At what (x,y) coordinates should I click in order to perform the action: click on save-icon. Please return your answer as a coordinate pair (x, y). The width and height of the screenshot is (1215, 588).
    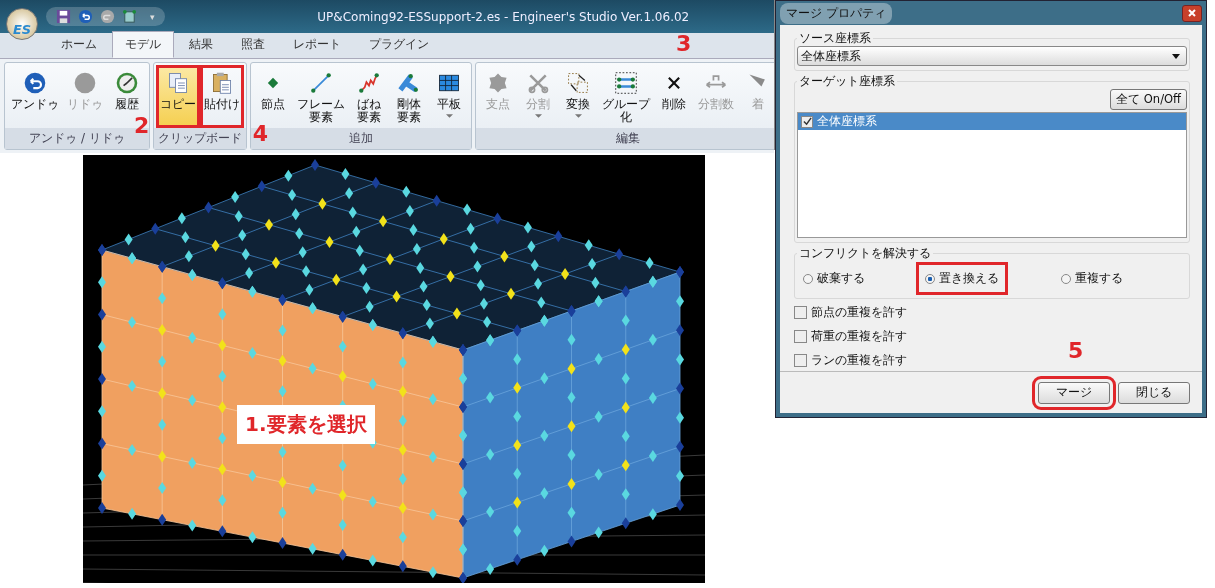
    Looking at the image, I should click on (63, 16).